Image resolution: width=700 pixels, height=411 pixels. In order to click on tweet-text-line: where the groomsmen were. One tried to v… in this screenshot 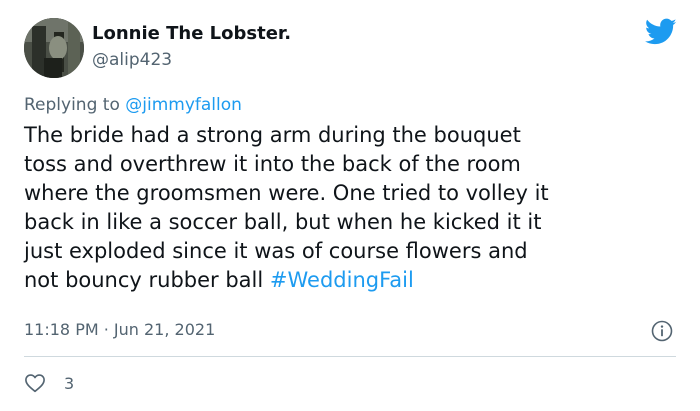, I will do `click(286, 193)`.